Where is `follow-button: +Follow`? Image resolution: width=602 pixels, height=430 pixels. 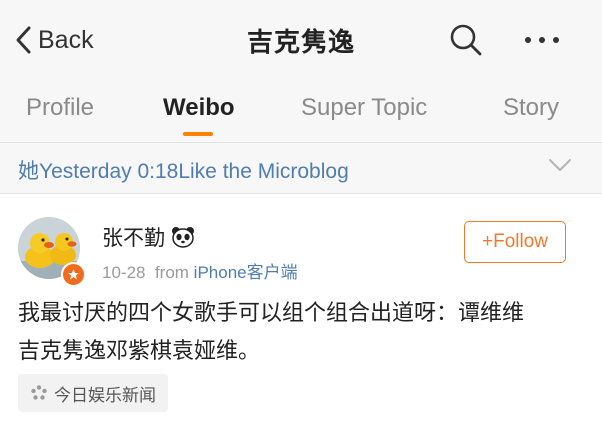 follow-button: +Follow is located at coordinates (515, 242).